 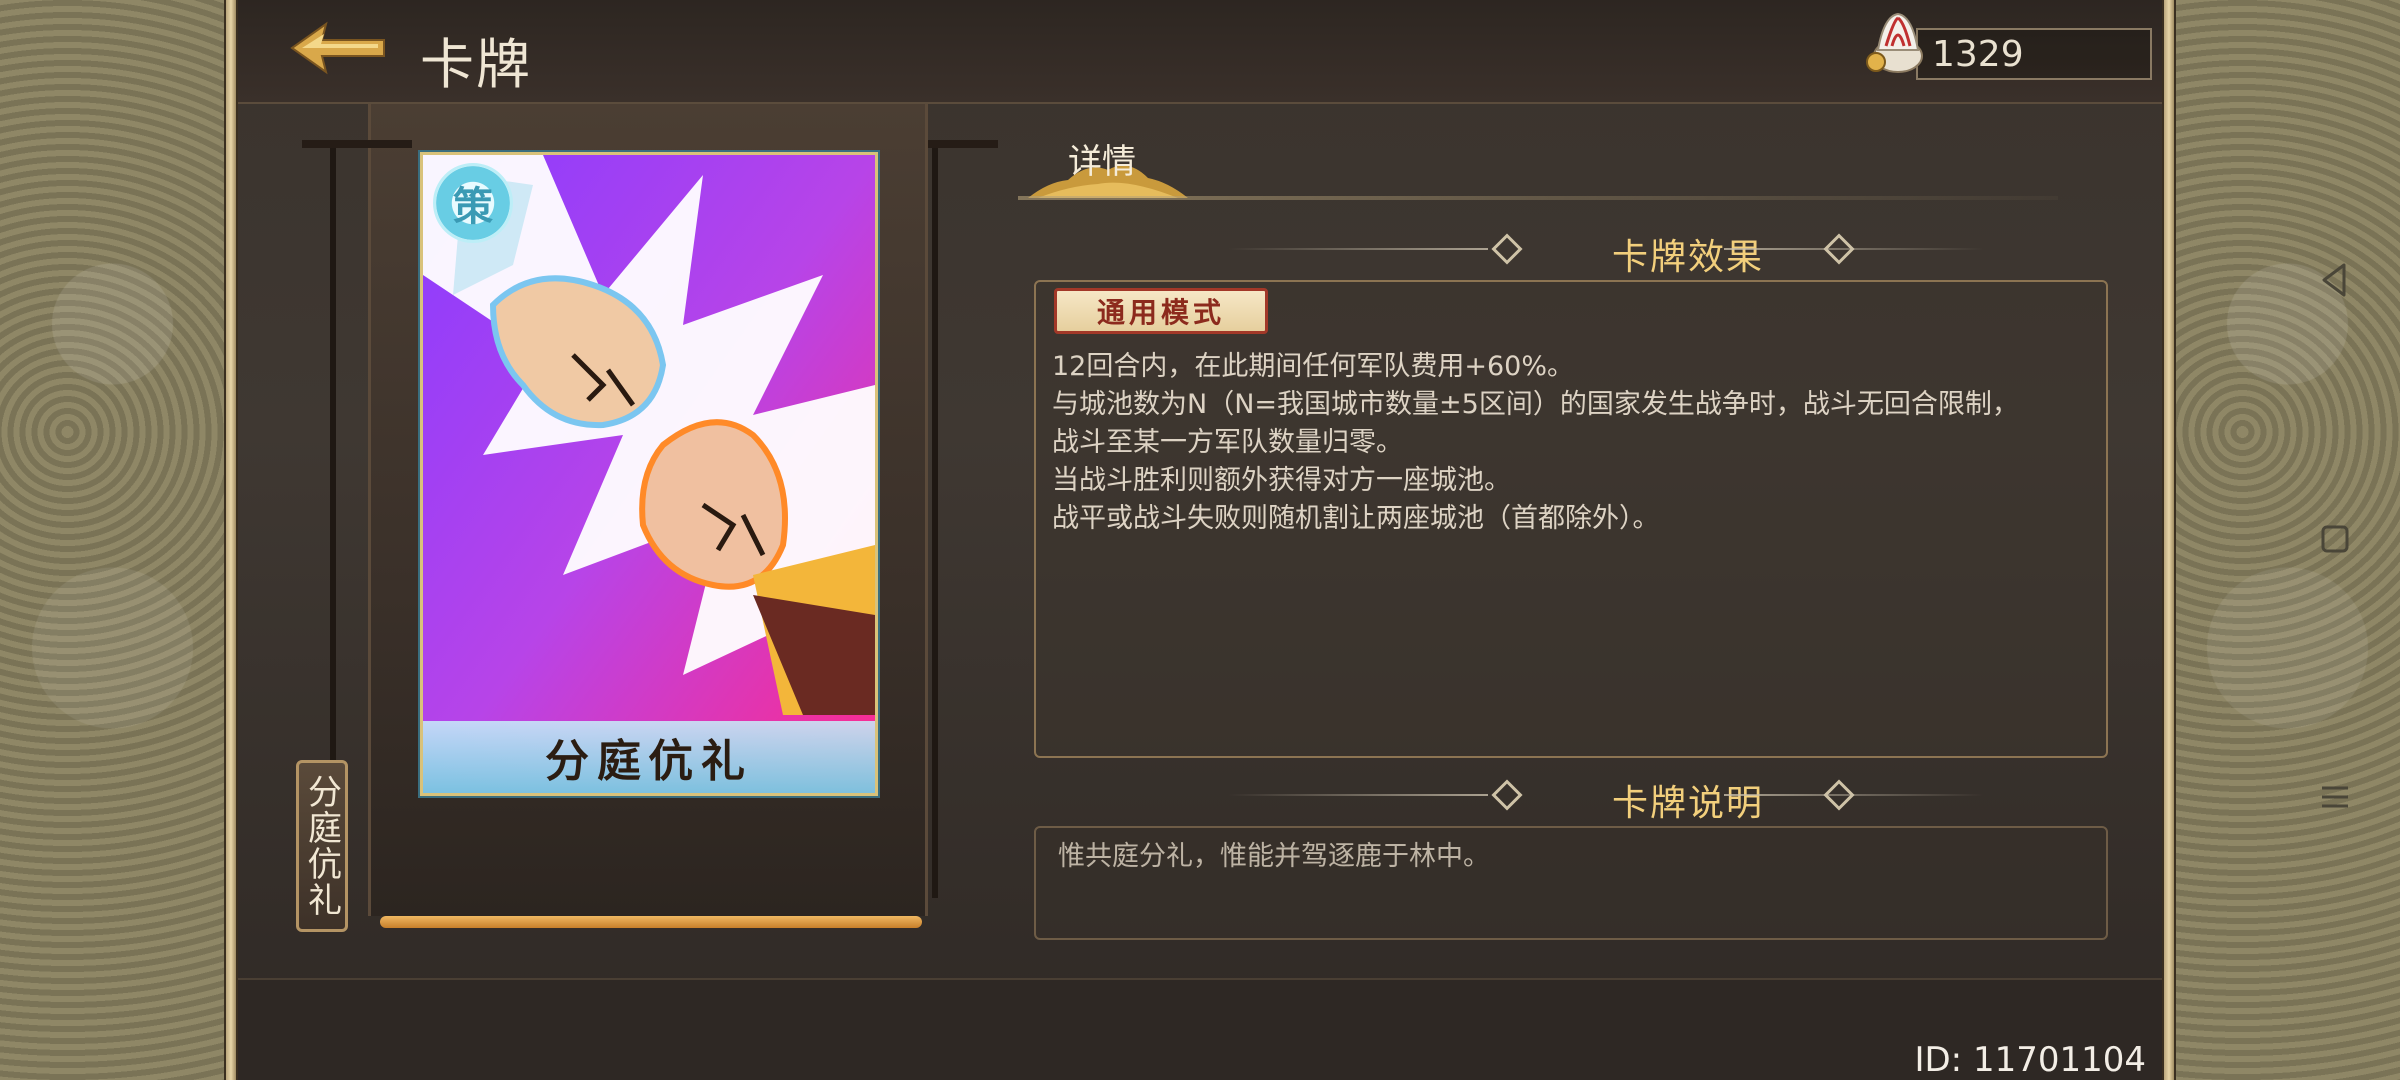 What do you see at coordinates (357, 144) in the screenshot?
I see `frame-beam-left` at bounding box center [357, 144].